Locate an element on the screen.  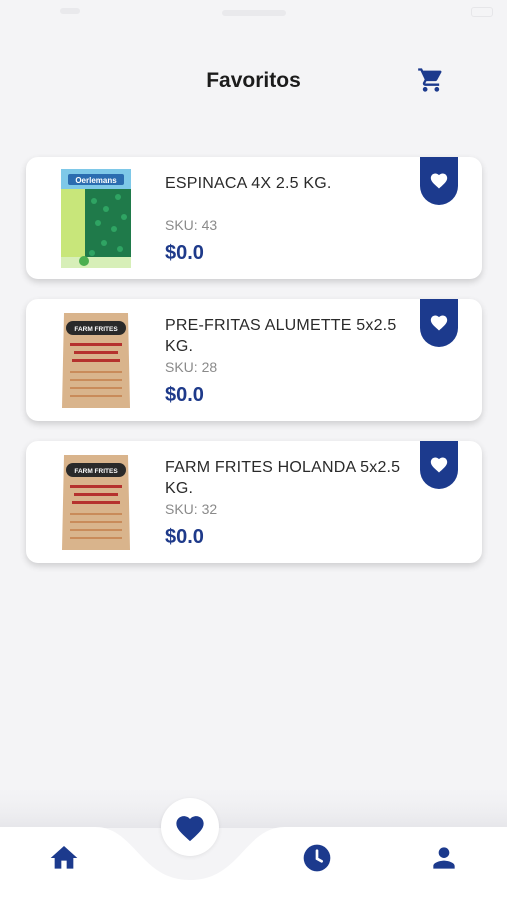
home-icon is located at coordinates (64, 857).